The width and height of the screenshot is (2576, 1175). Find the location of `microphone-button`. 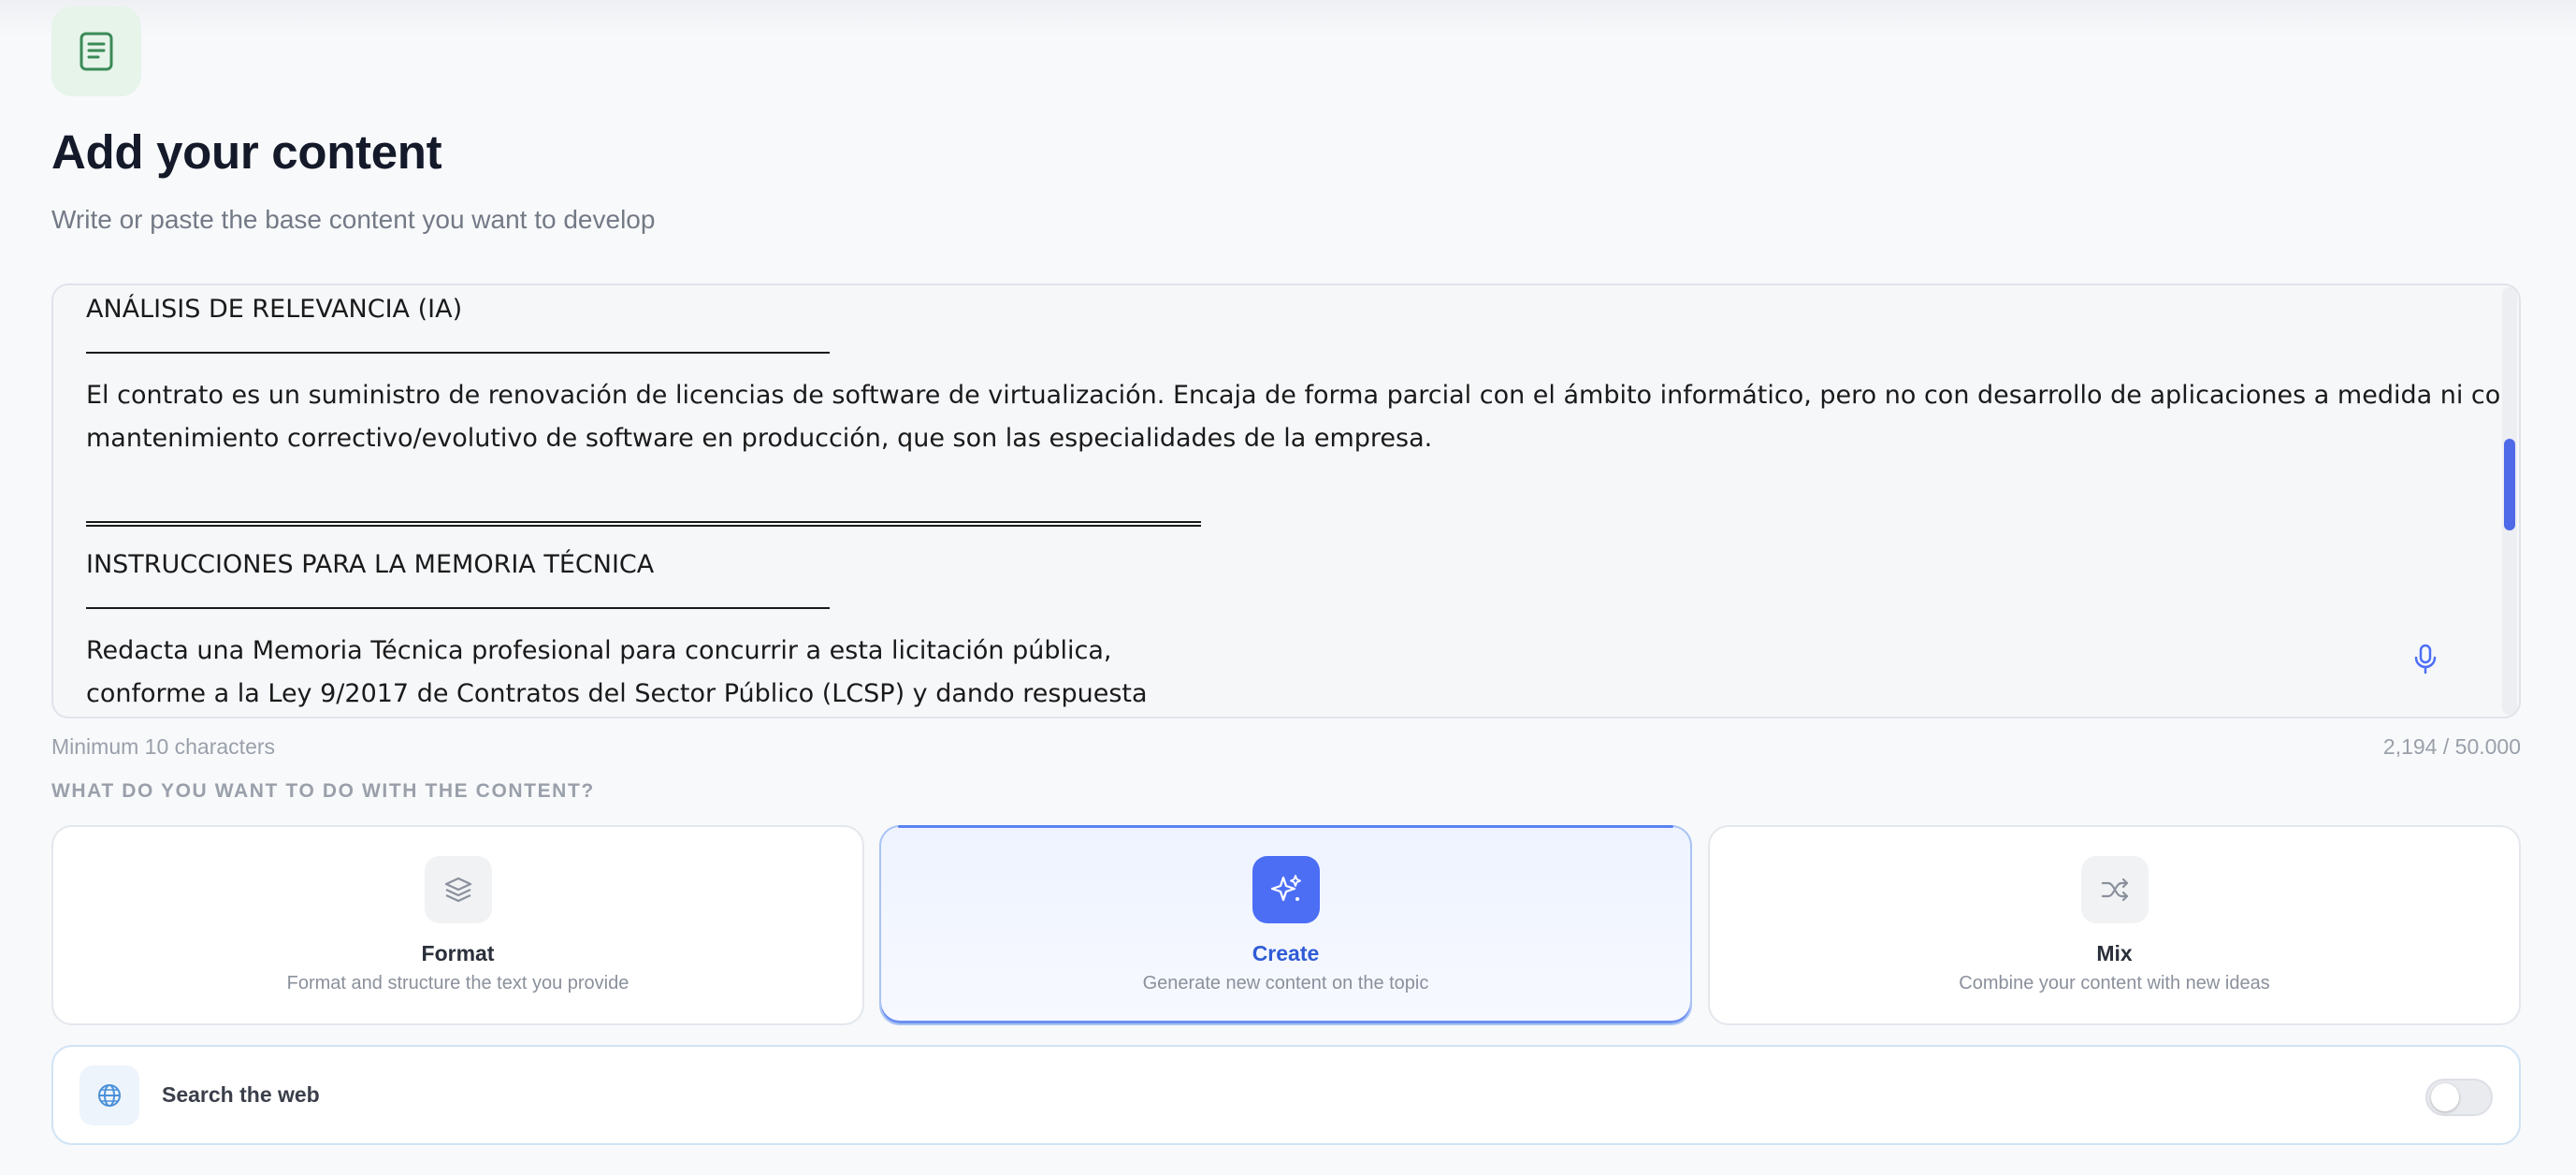

microphone-button is located at coordinates (2425, 659).